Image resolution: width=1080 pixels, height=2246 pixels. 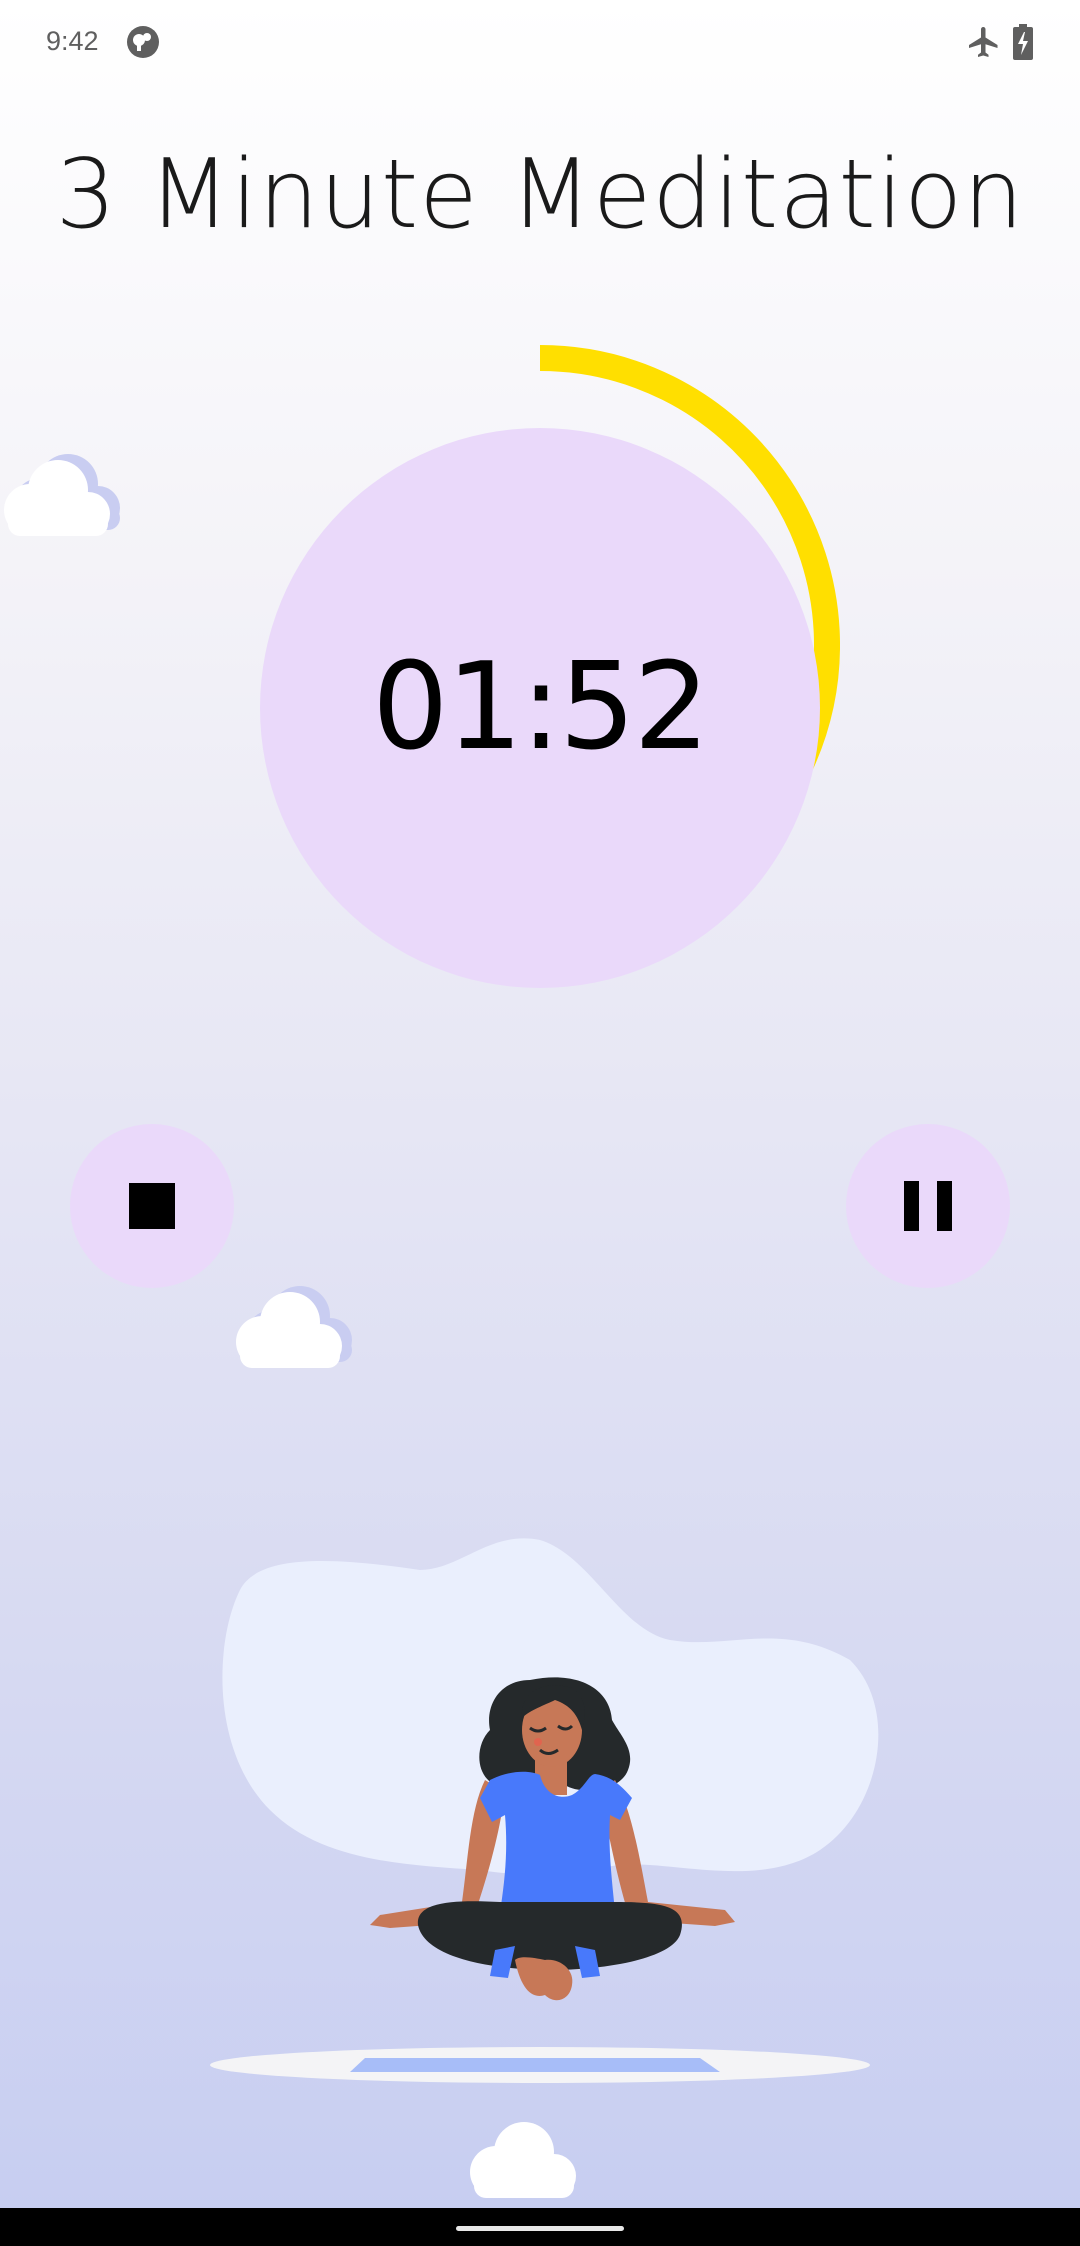 I want to click on airplane-icon, so click(x=983, y=42).